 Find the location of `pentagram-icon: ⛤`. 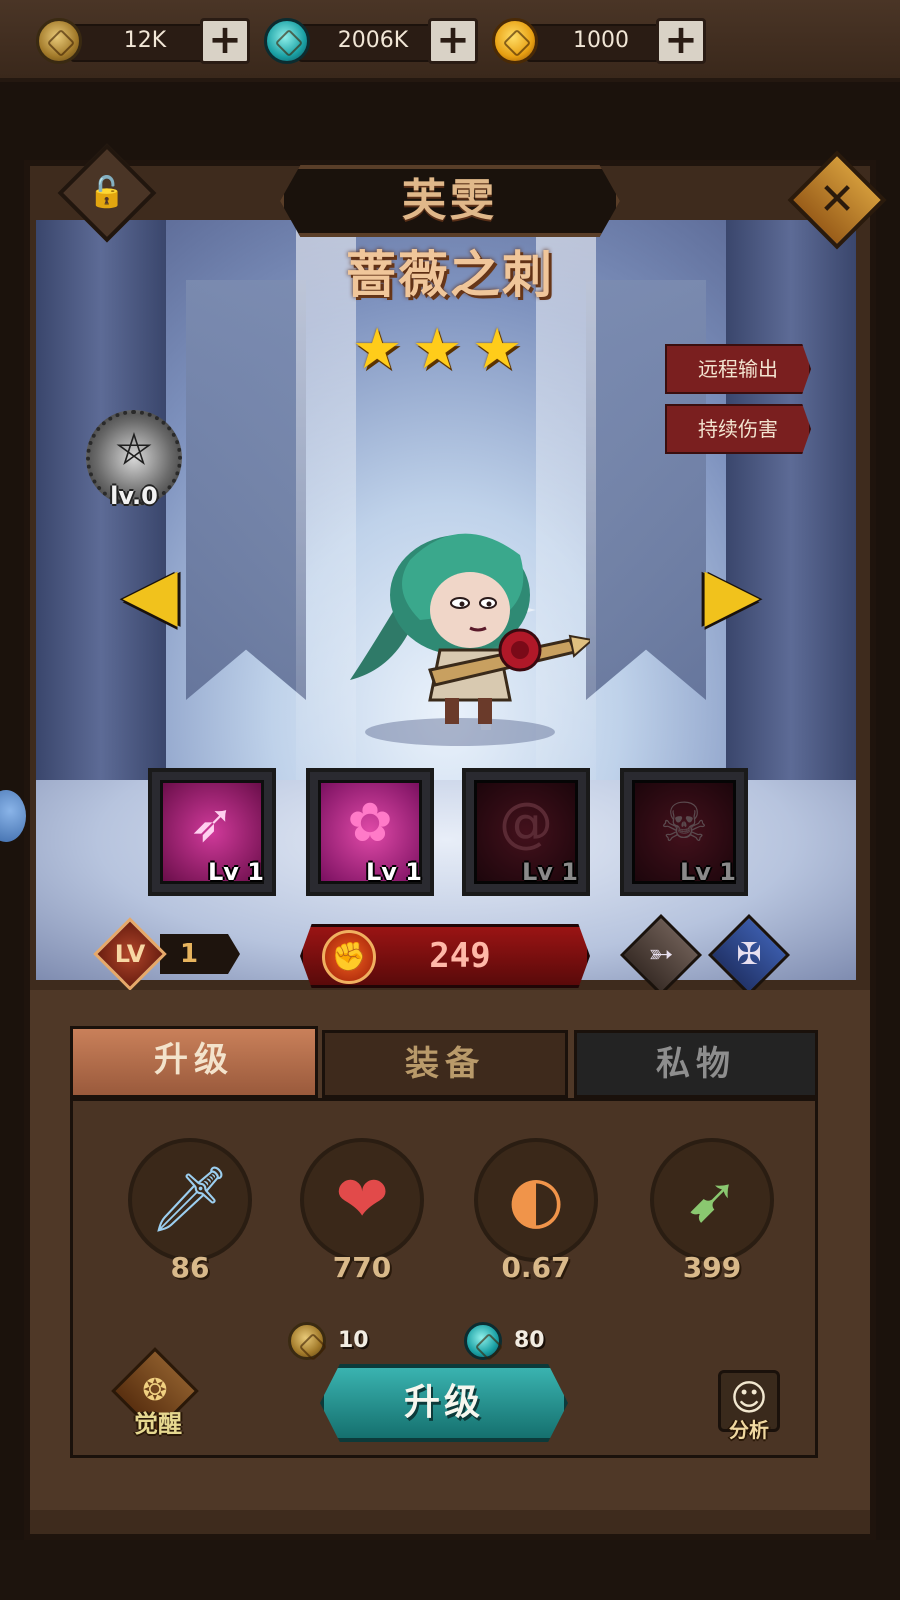

pentagram-icon: ⛤ is located at coordinates (134, 449).